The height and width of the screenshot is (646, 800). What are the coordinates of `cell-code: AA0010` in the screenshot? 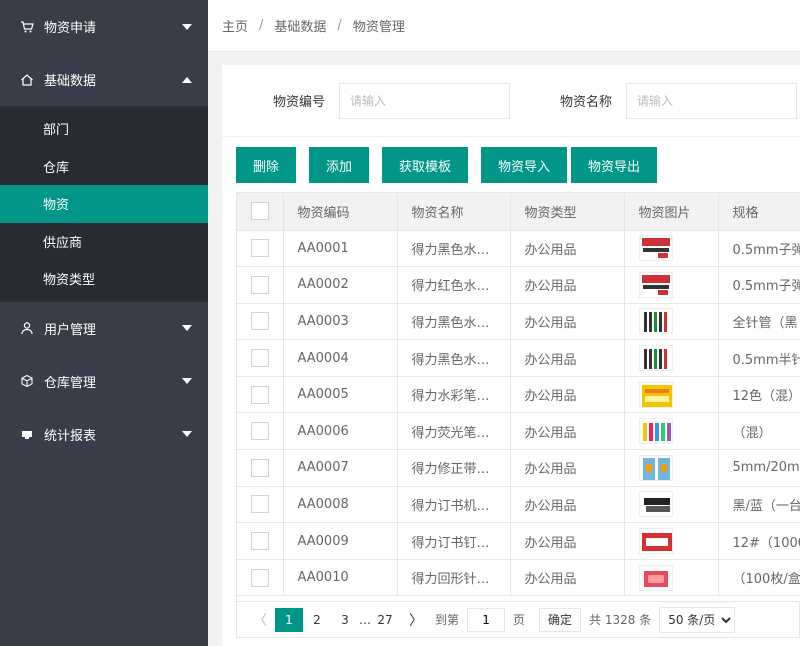 It's located at (340, 578).